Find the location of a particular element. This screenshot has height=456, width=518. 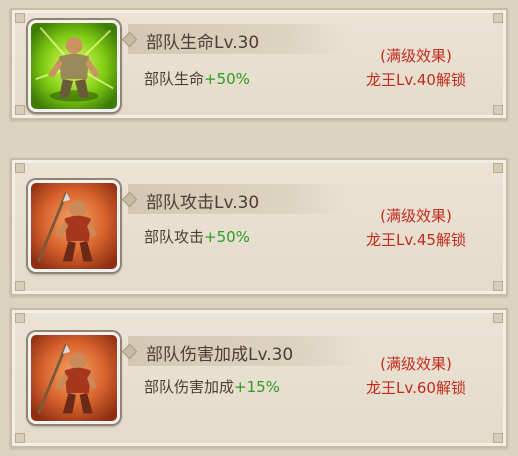

skill-effect: 部队伤害加成+15% is located at coordinates (212, 386).